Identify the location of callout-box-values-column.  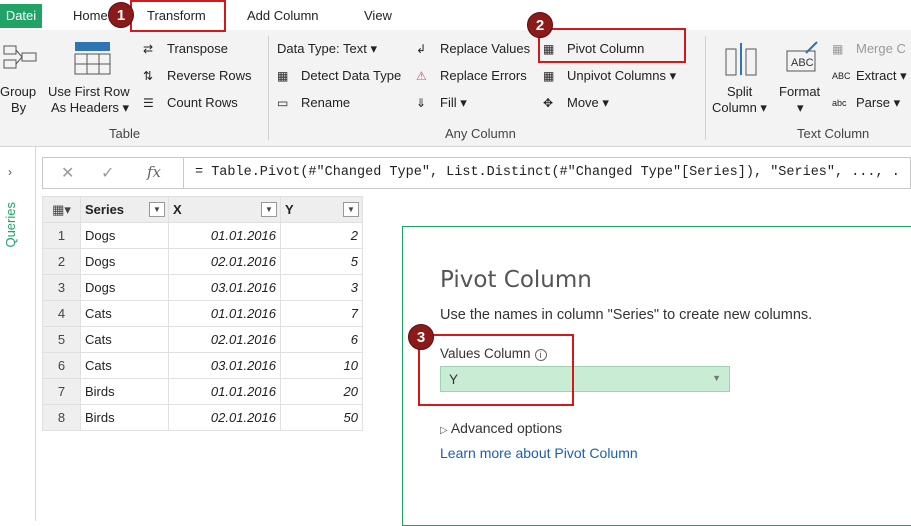
(496, 370).